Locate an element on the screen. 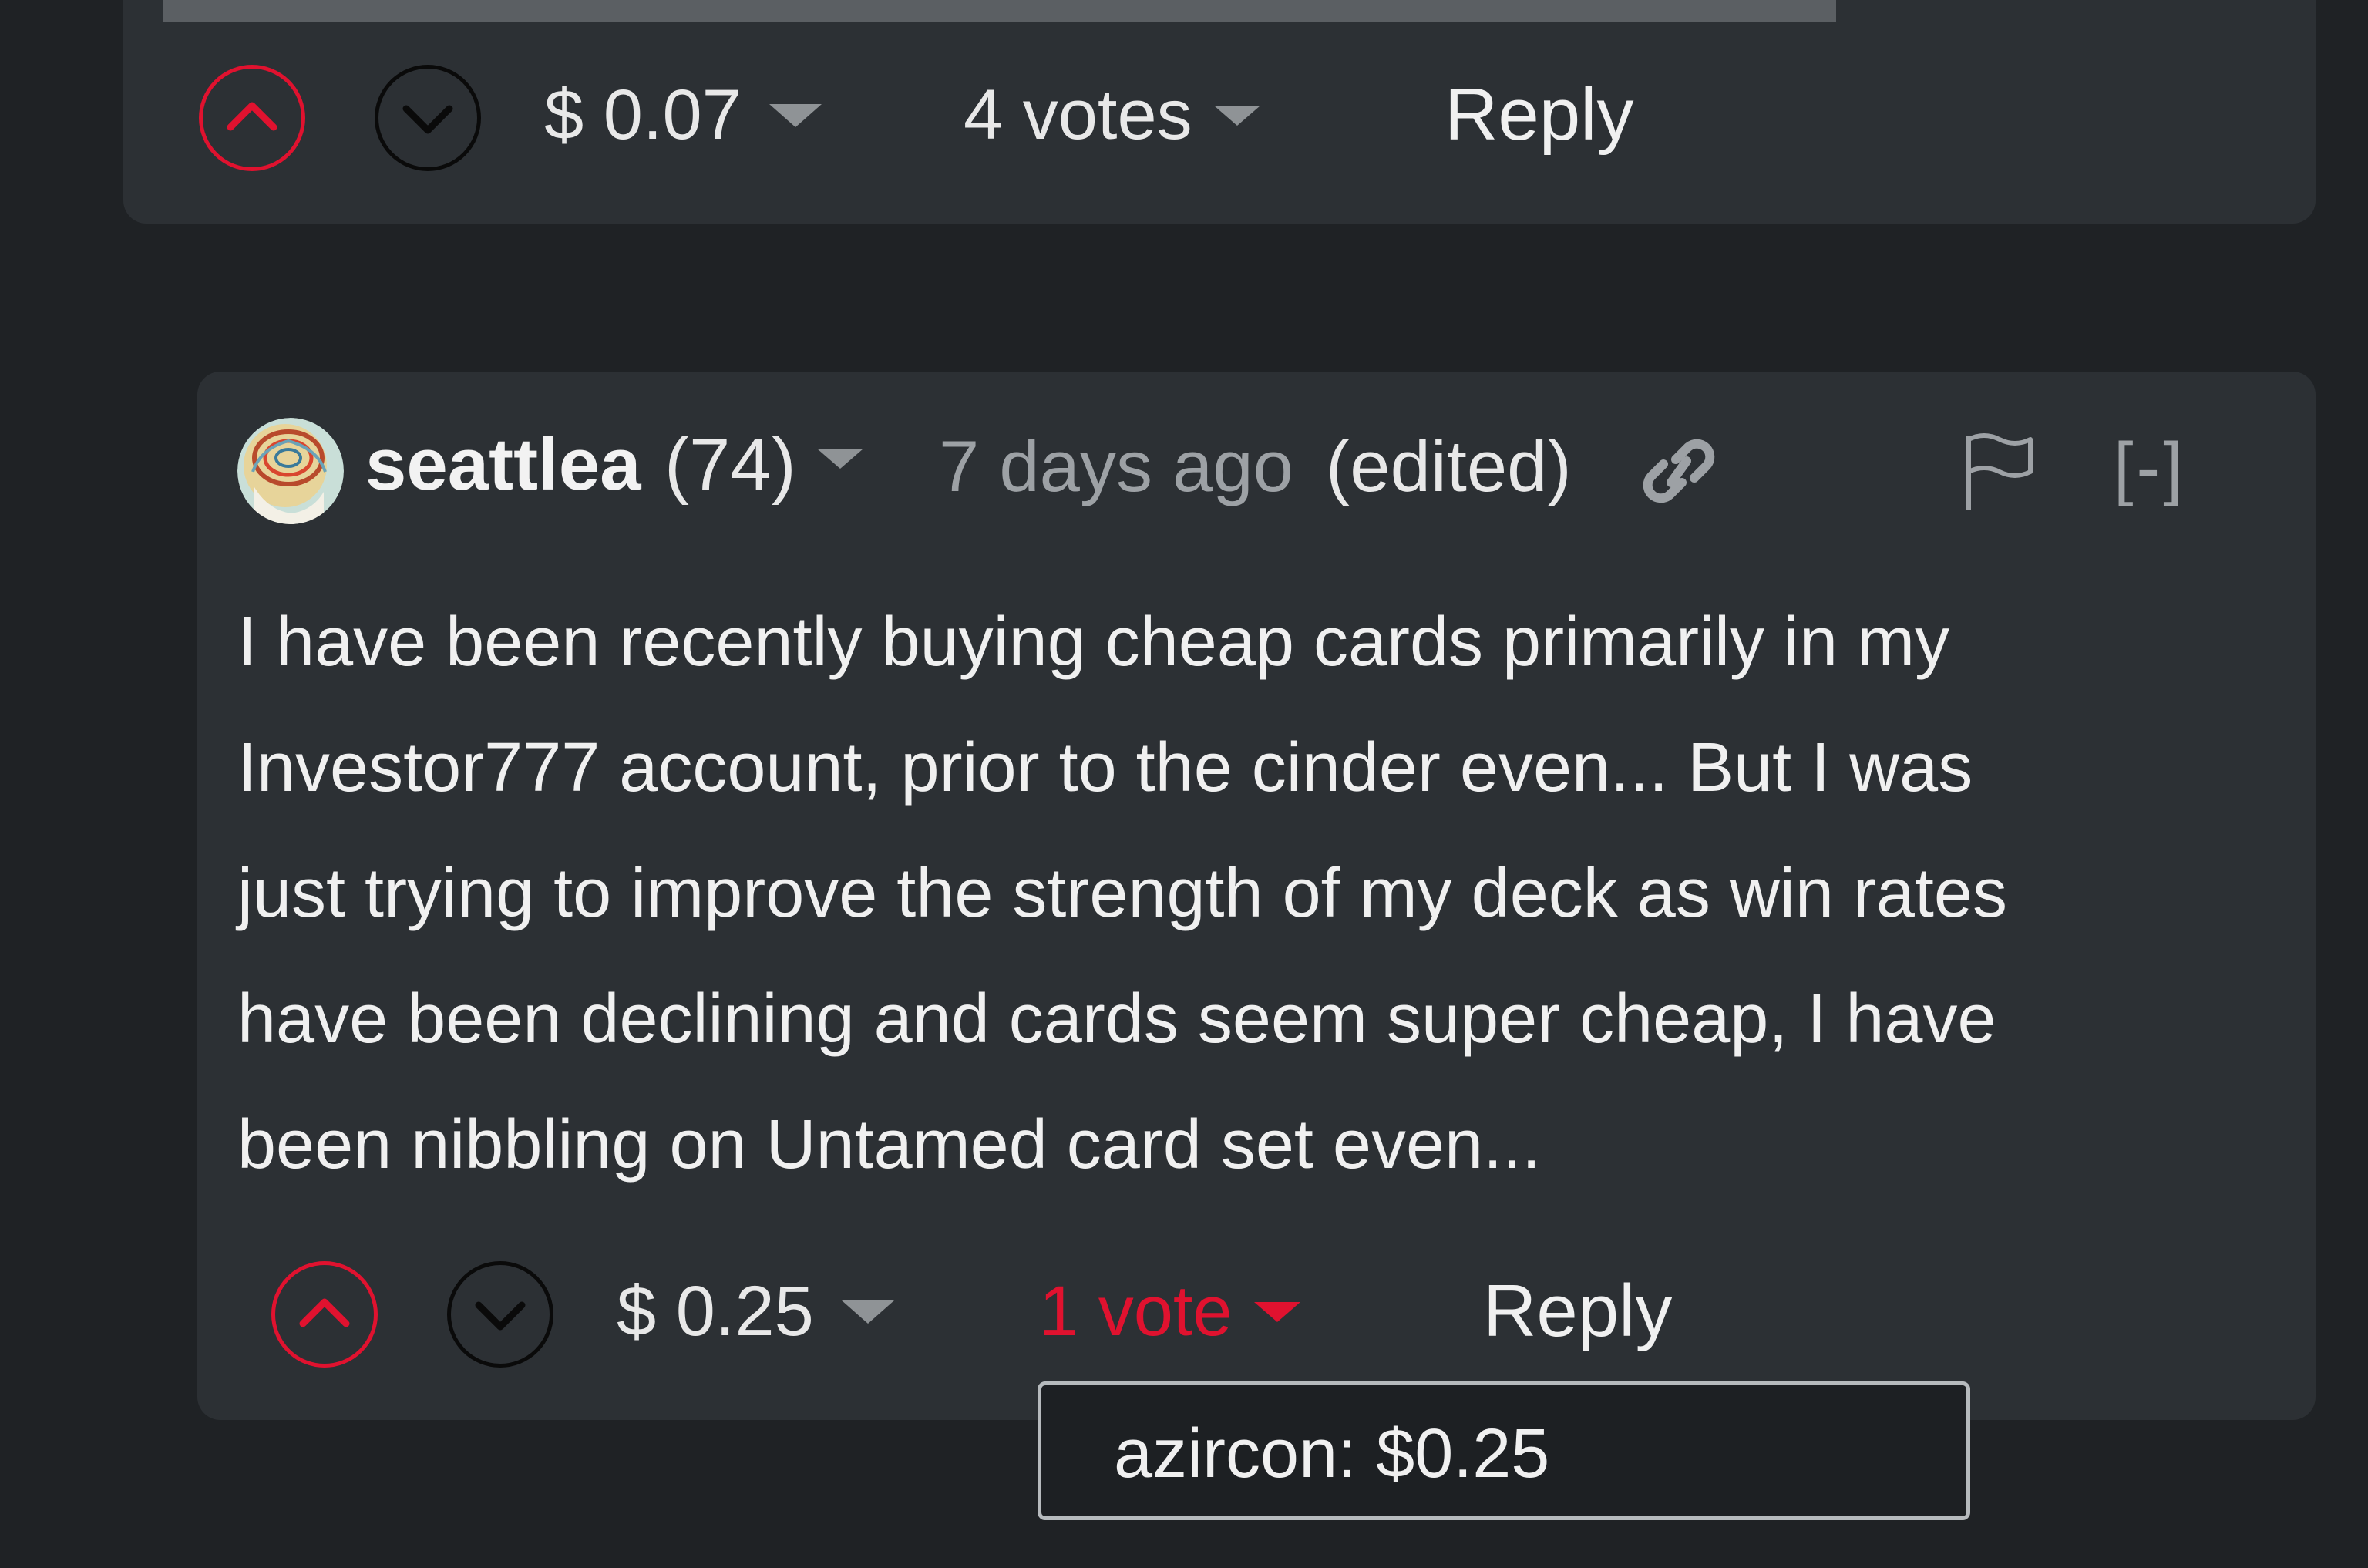  payout-amount: $ 0.25 is located at coordinates (755, 1311).